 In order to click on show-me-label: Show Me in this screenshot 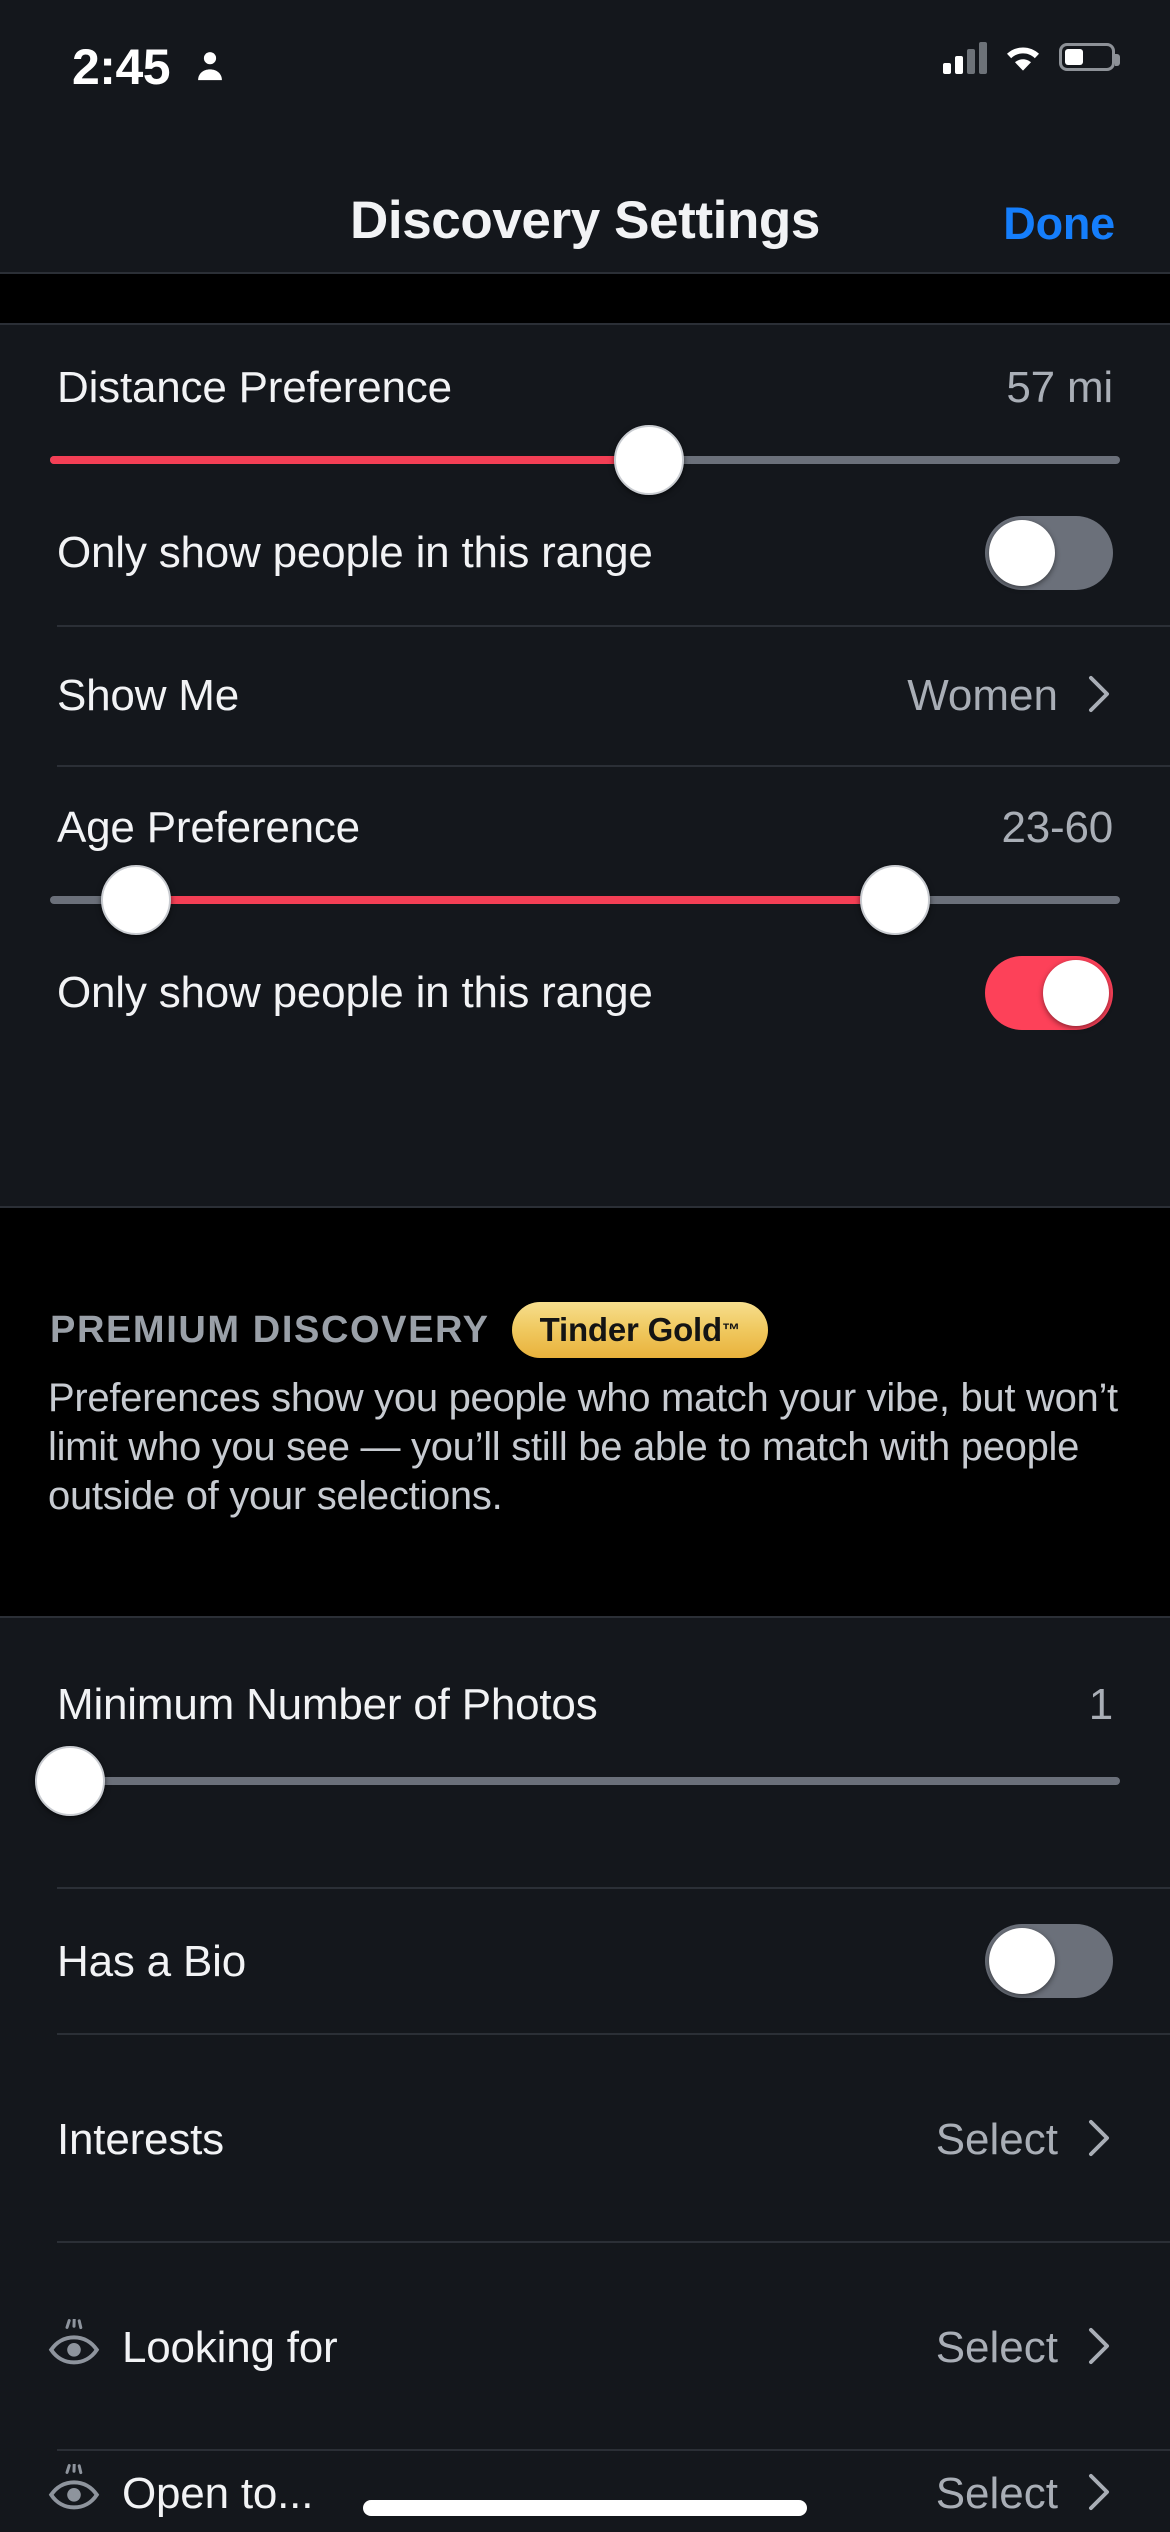, I will do `click(148, 695)`.